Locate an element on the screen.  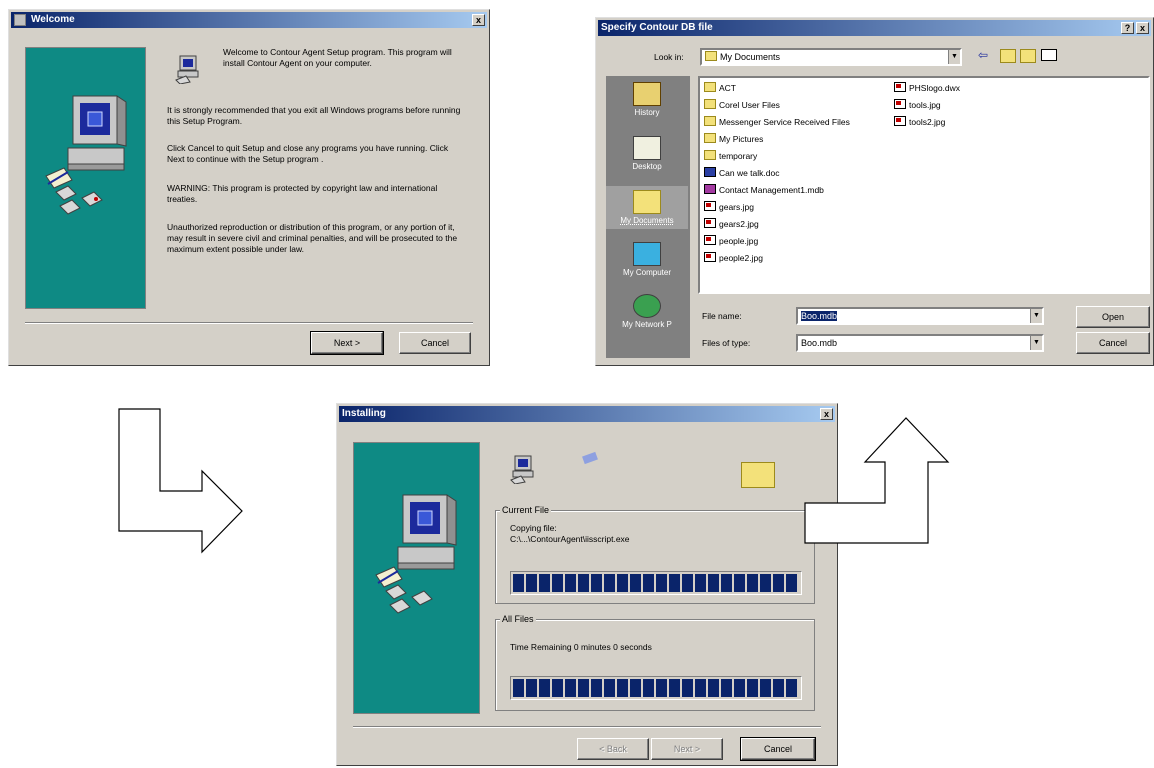
open-dialog-title: Specify Contour DB file is located at coordinates (657, 27).